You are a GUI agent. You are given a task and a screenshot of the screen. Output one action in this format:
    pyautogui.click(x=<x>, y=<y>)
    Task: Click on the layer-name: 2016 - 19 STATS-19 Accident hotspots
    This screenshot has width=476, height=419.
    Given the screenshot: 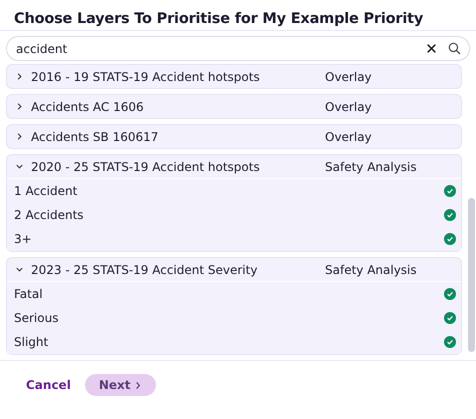 What is the action you would take?
    pyautogui.click(x=146, y=77)
    